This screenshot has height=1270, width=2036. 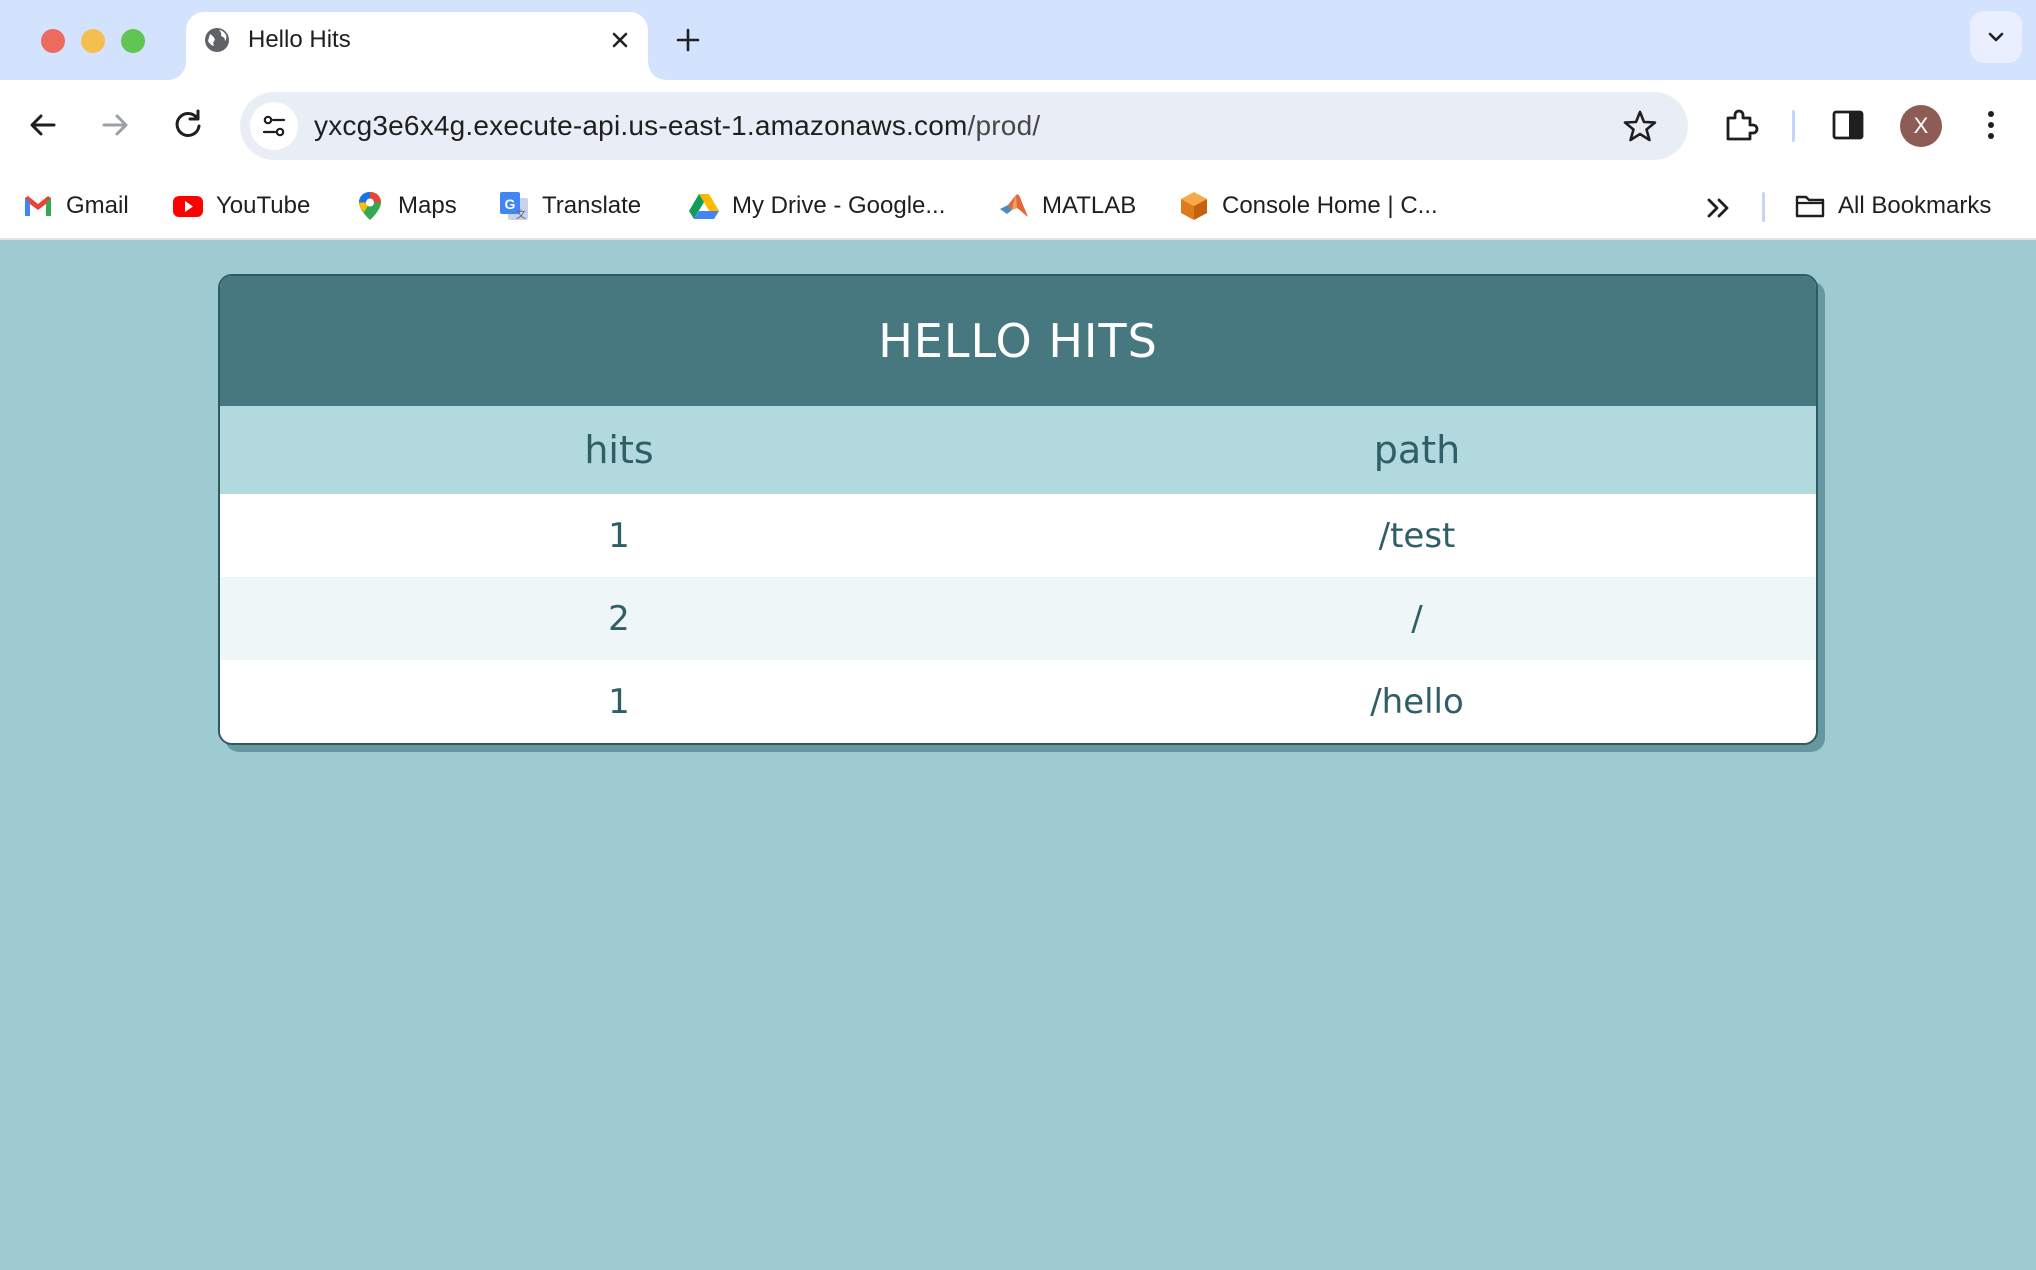 I want to click on double-chevron-right-icon, so click(x=1718, y=208).